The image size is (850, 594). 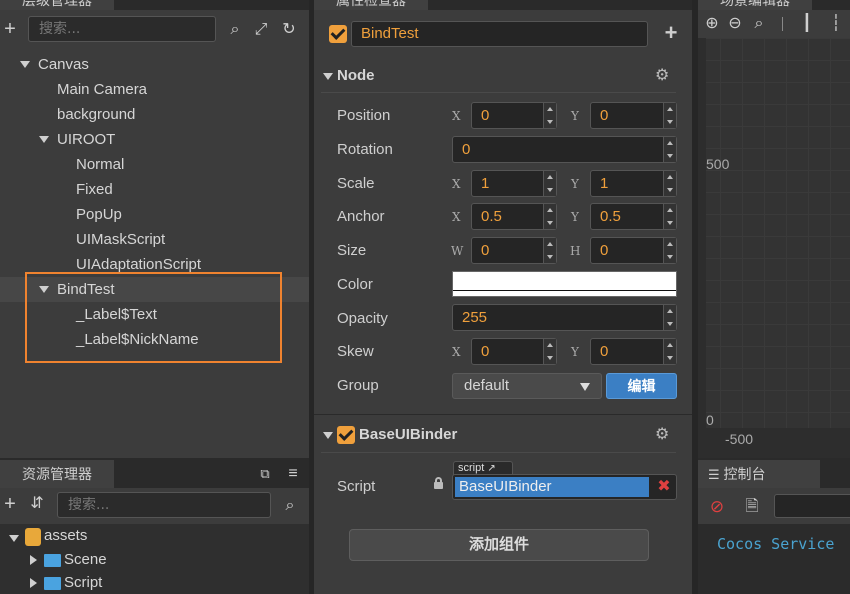 What do you see at coordinates (487, 385) in the screenshot?
I see `group-value: default` at bounding box center [487, 385].